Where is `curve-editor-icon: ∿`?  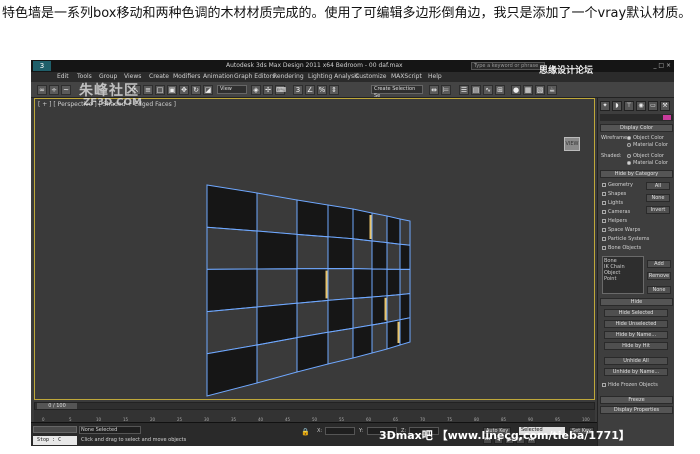 curve-editor-icon: ∿ is located at coordinates (488, 90).